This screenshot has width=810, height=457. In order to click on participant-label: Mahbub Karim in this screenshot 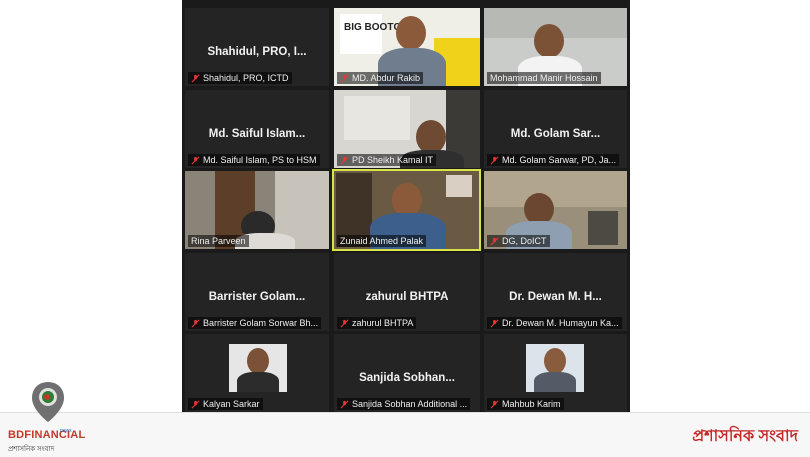, I will do `click(525, 404)`.